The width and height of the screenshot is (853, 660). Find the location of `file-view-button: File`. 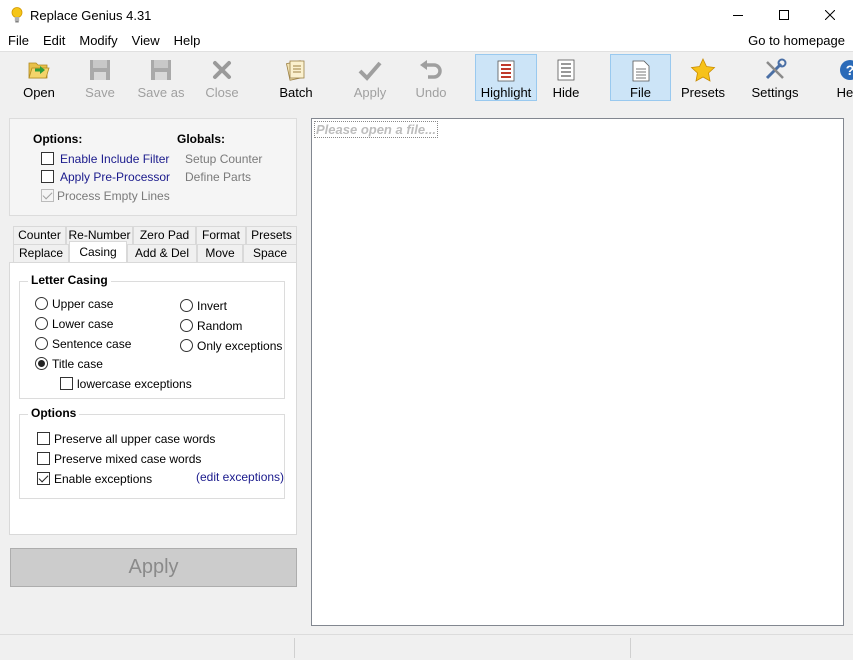

file-view-button: File is located at coordinates (640, 77).